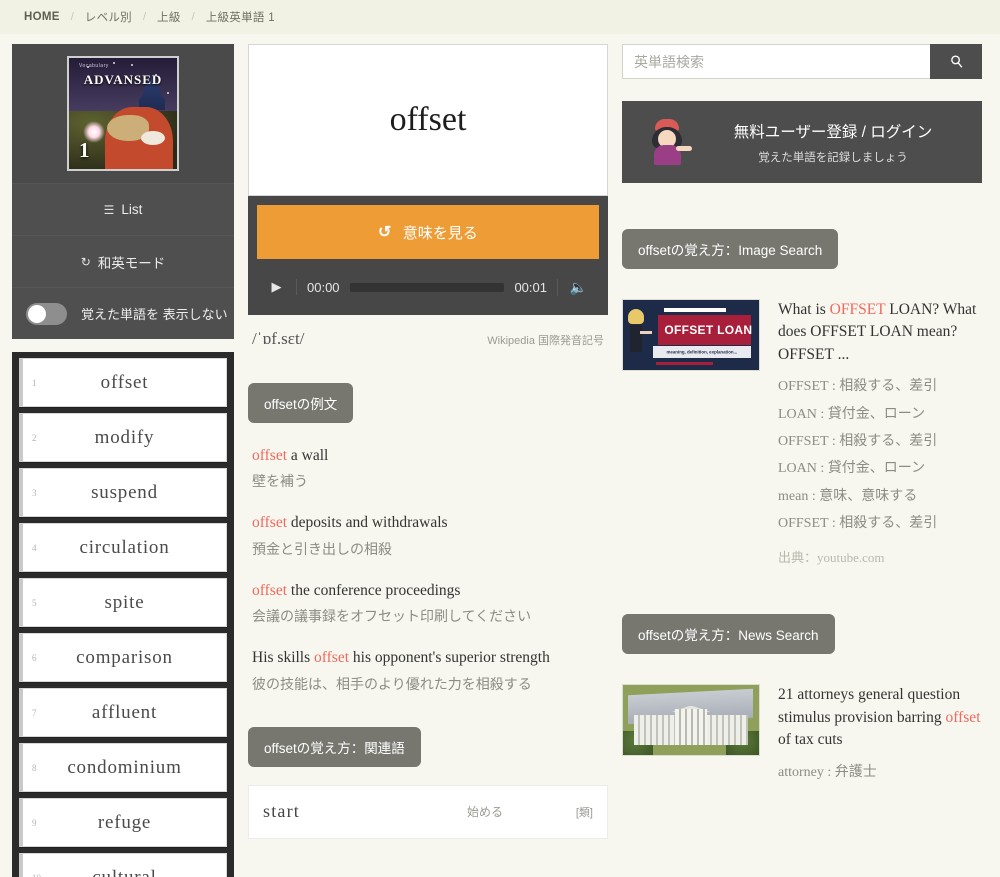 The image size is (1000, 877). Describe the element at coordinates (776, 61) in the screenshot. I see `search-input` at that location.